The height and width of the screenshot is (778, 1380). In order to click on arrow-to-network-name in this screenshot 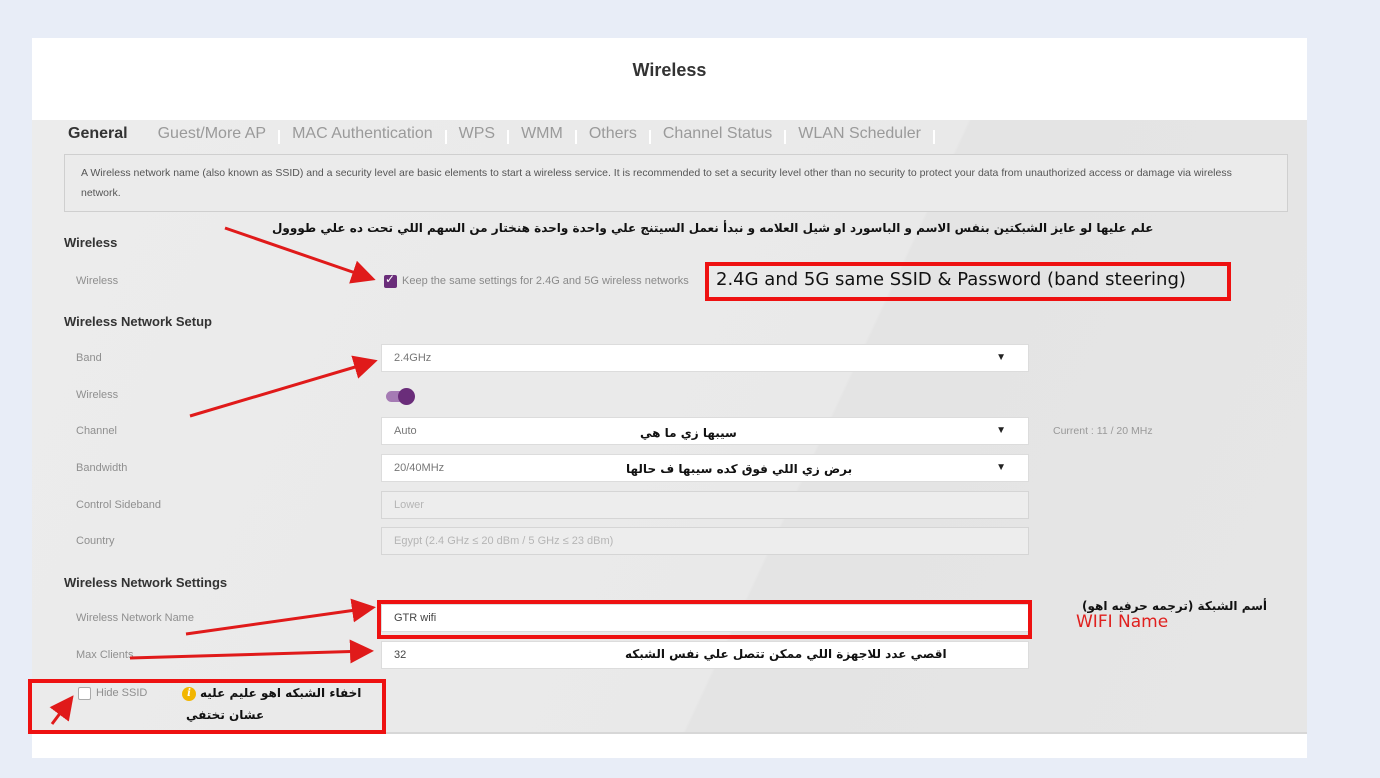, I will do `click(280, 617)`.